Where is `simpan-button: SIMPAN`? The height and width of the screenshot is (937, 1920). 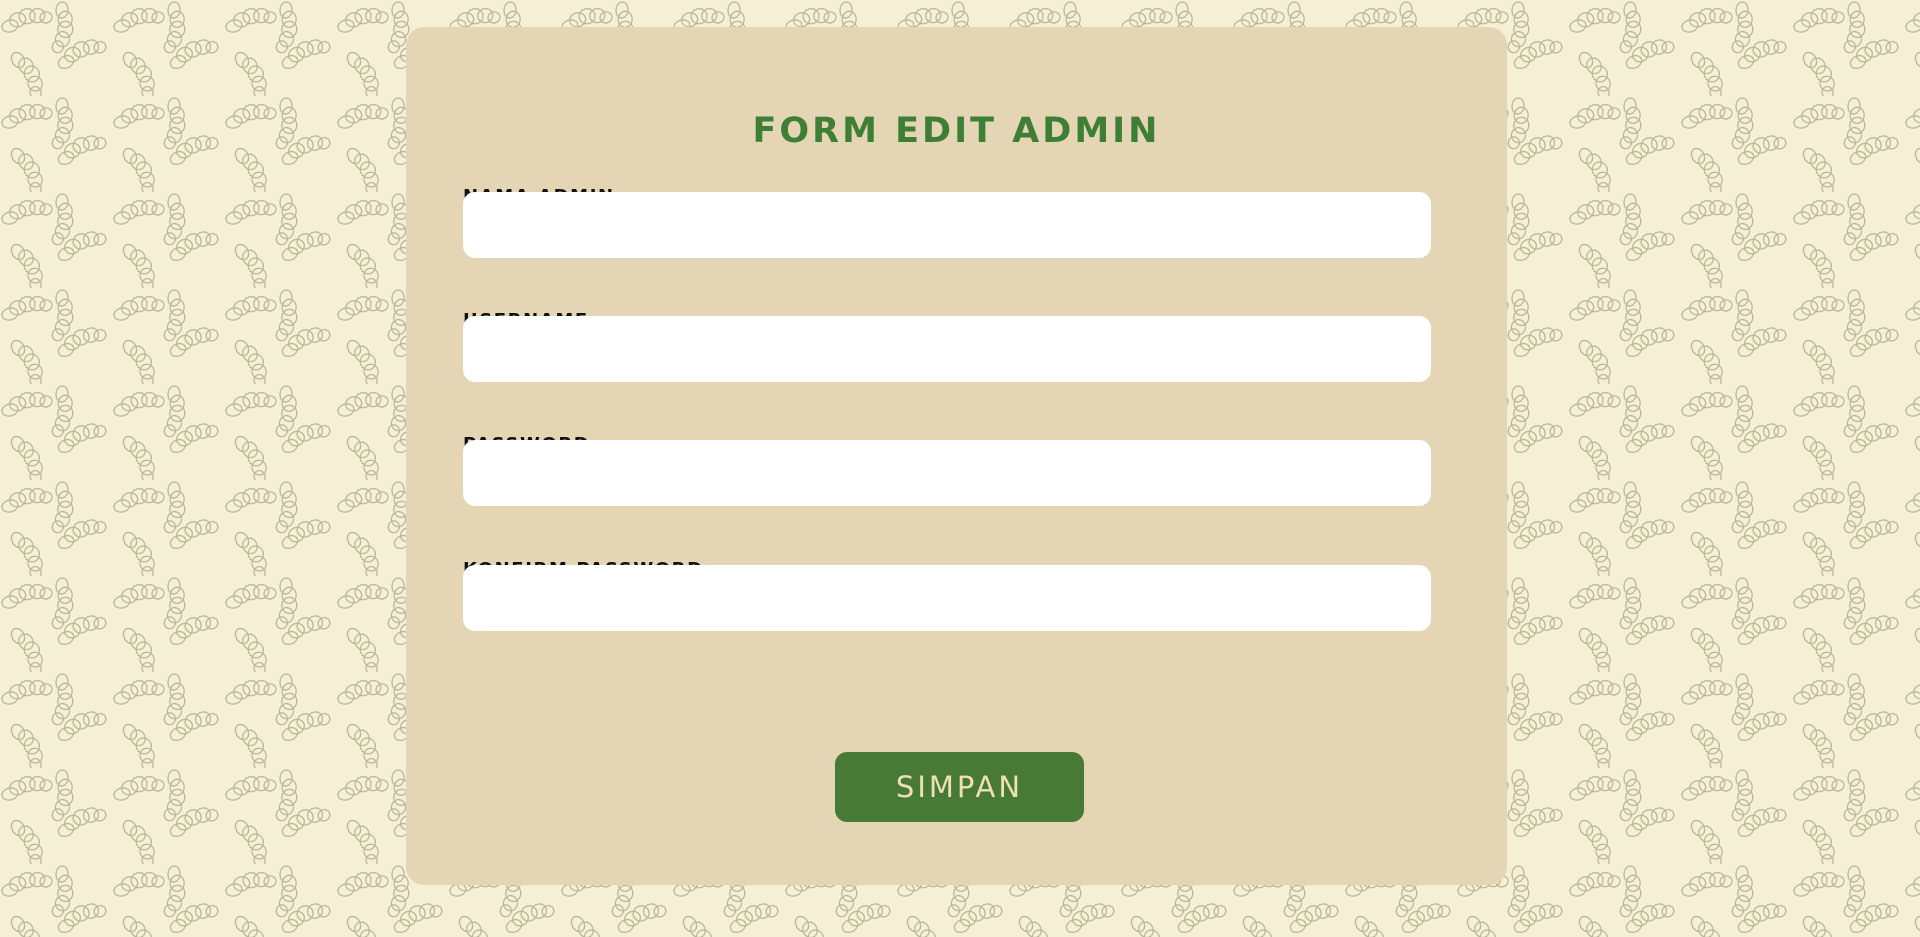 simpan-button: SIMPAN is located at coordinates (959, 787).